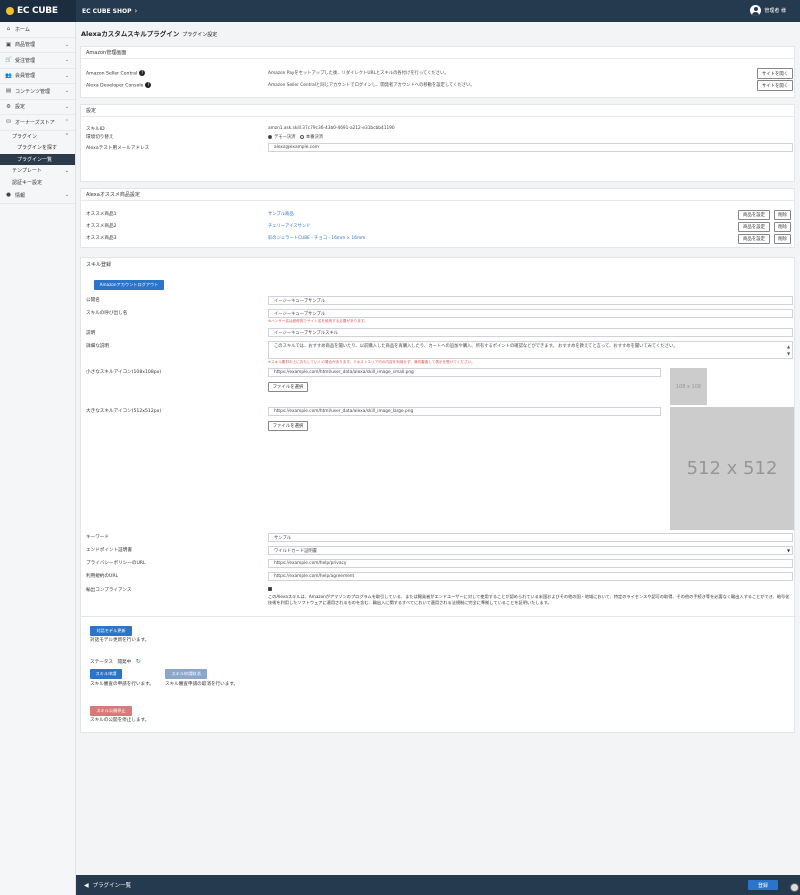 This screenshot has width=800, height=895. I want to click on top-bar: EC CUBE EC CUBE SHOP › 管理者 様, so click(400, 11).